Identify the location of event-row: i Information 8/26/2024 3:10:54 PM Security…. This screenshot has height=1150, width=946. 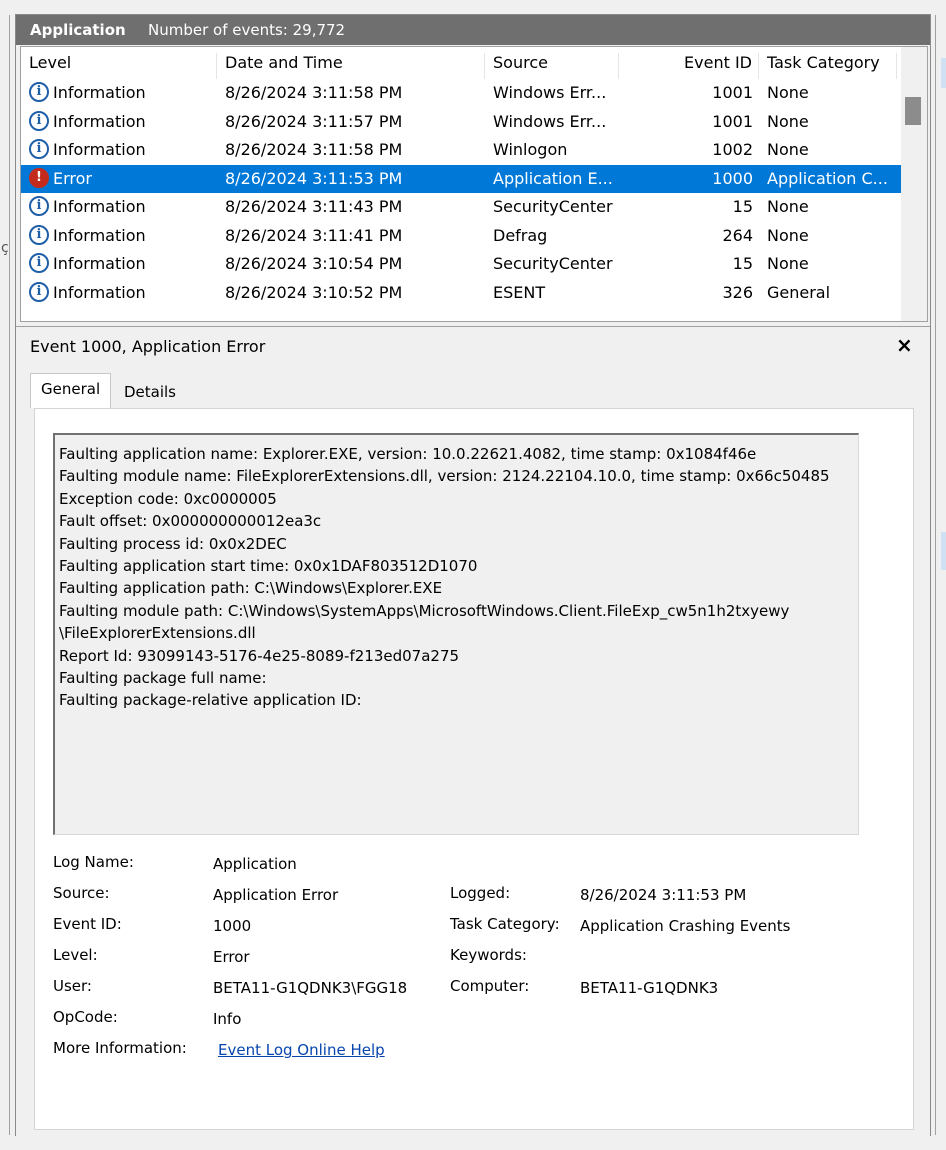
(461, 264).